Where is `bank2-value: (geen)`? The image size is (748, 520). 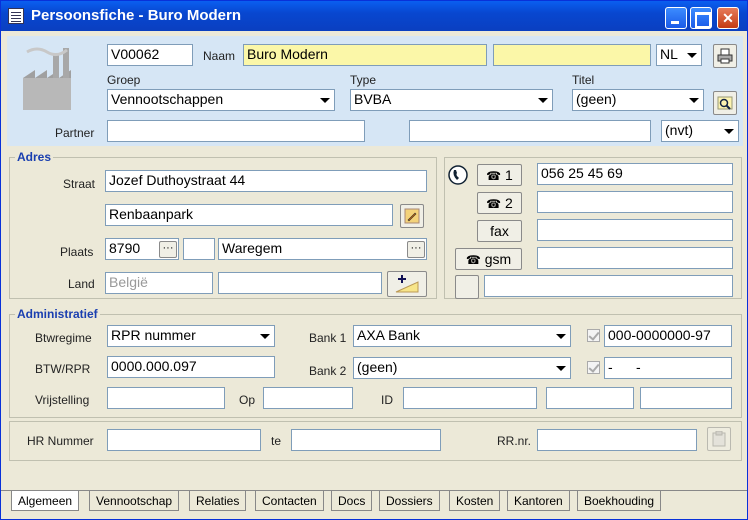 bank2-value: (geen) is located at coordinates (377, 367).